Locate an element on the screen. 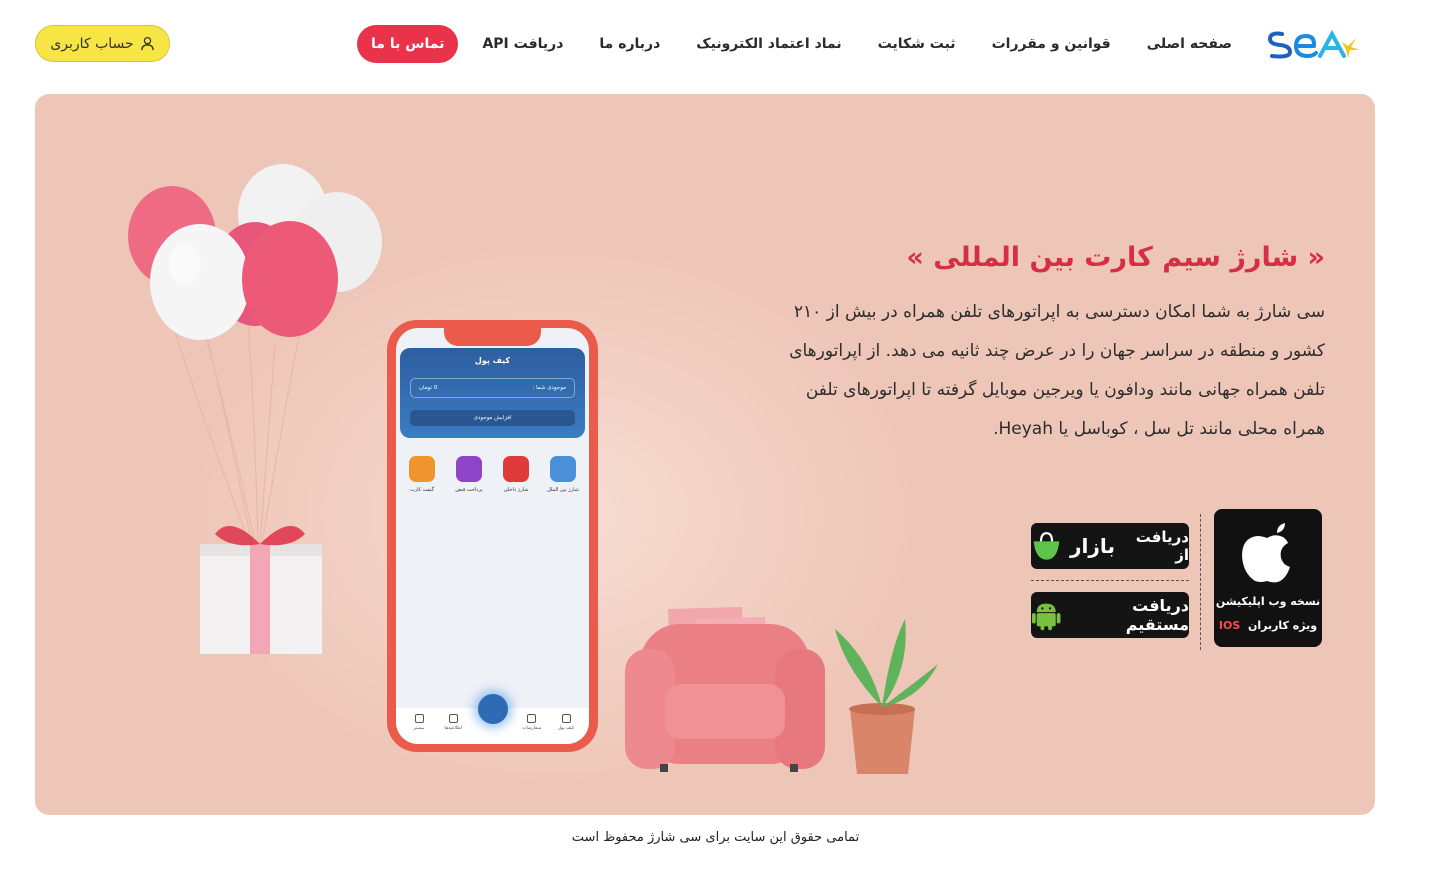 This screenshot has width=1431, height=886. tab-more: بیشتر is located at coordinates (419, 726).